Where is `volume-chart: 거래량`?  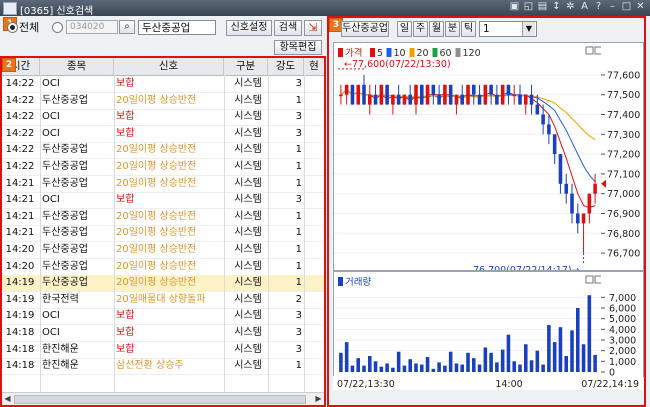 volume-chart: 거래량 is located at coordinates (468, 324).